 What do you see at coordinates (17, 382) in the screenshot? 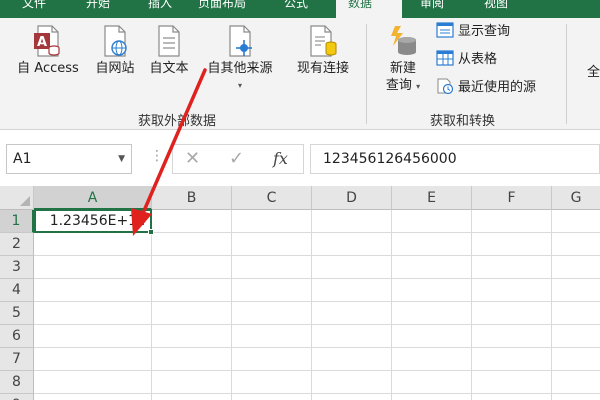
I see `row-header-8: 8` at bounding box center [17, 382].